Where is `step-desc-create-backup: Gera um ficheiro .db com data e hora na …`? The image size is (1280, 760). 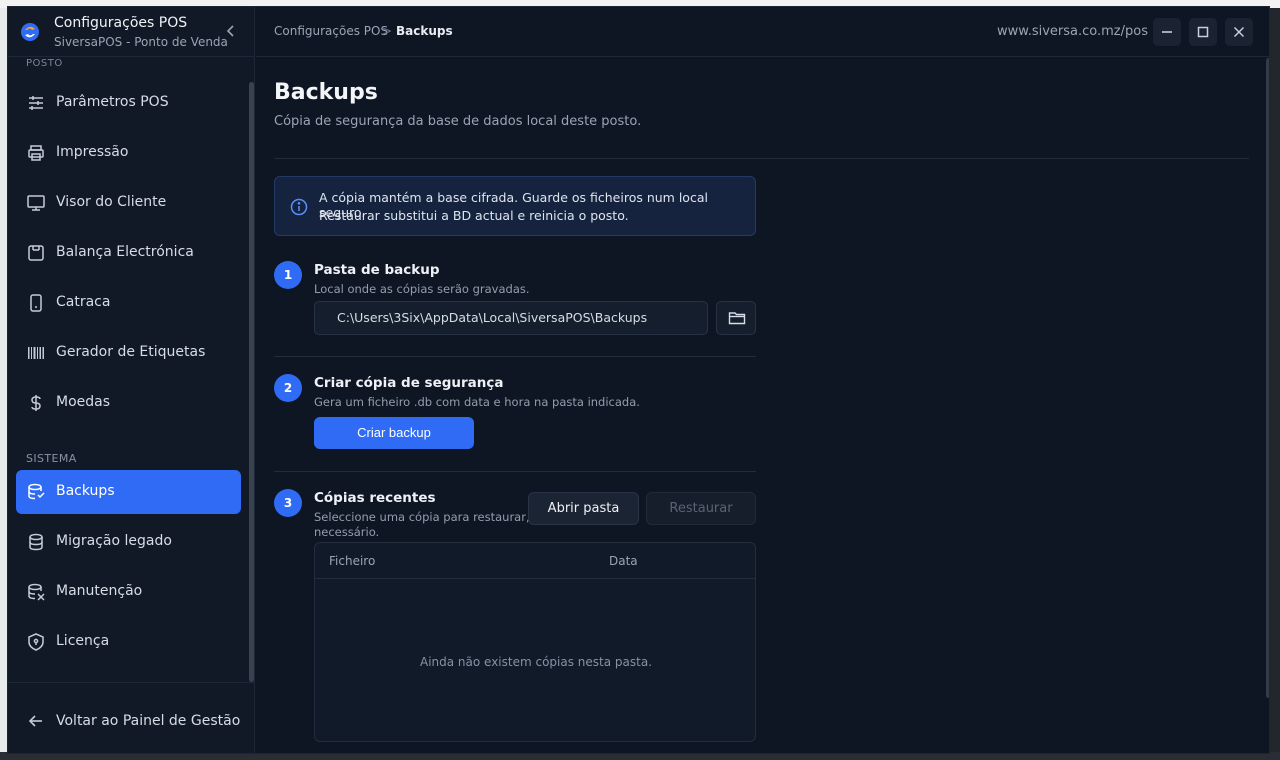
step-desc-create-backup: Gera um ficheiro .db com data e hora na … is located at coordinates (477, 402).